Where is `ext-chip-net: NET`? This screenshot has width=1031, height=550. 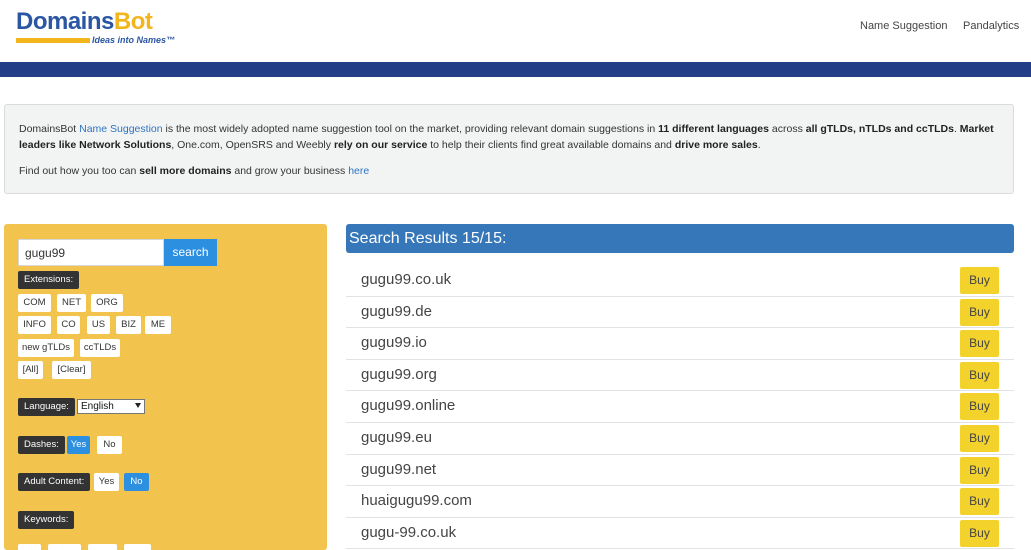
ext-chip-net: NET is located at coordinates (71, 303).